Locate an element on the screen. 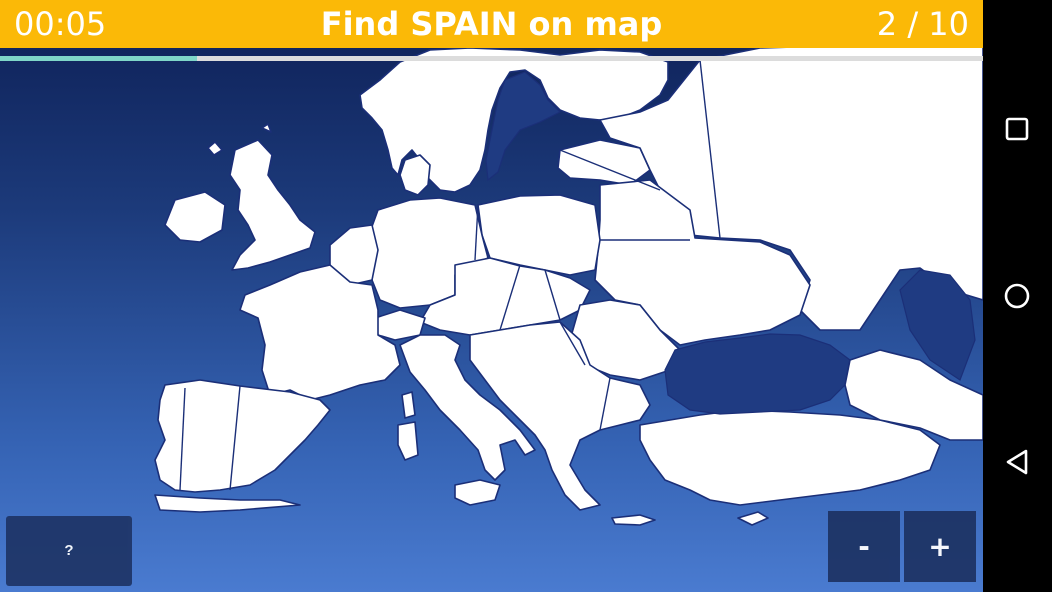 The width and height of the screenshot is (1052, 592). zoom-in-label: + is located at coordinates (940, 546).